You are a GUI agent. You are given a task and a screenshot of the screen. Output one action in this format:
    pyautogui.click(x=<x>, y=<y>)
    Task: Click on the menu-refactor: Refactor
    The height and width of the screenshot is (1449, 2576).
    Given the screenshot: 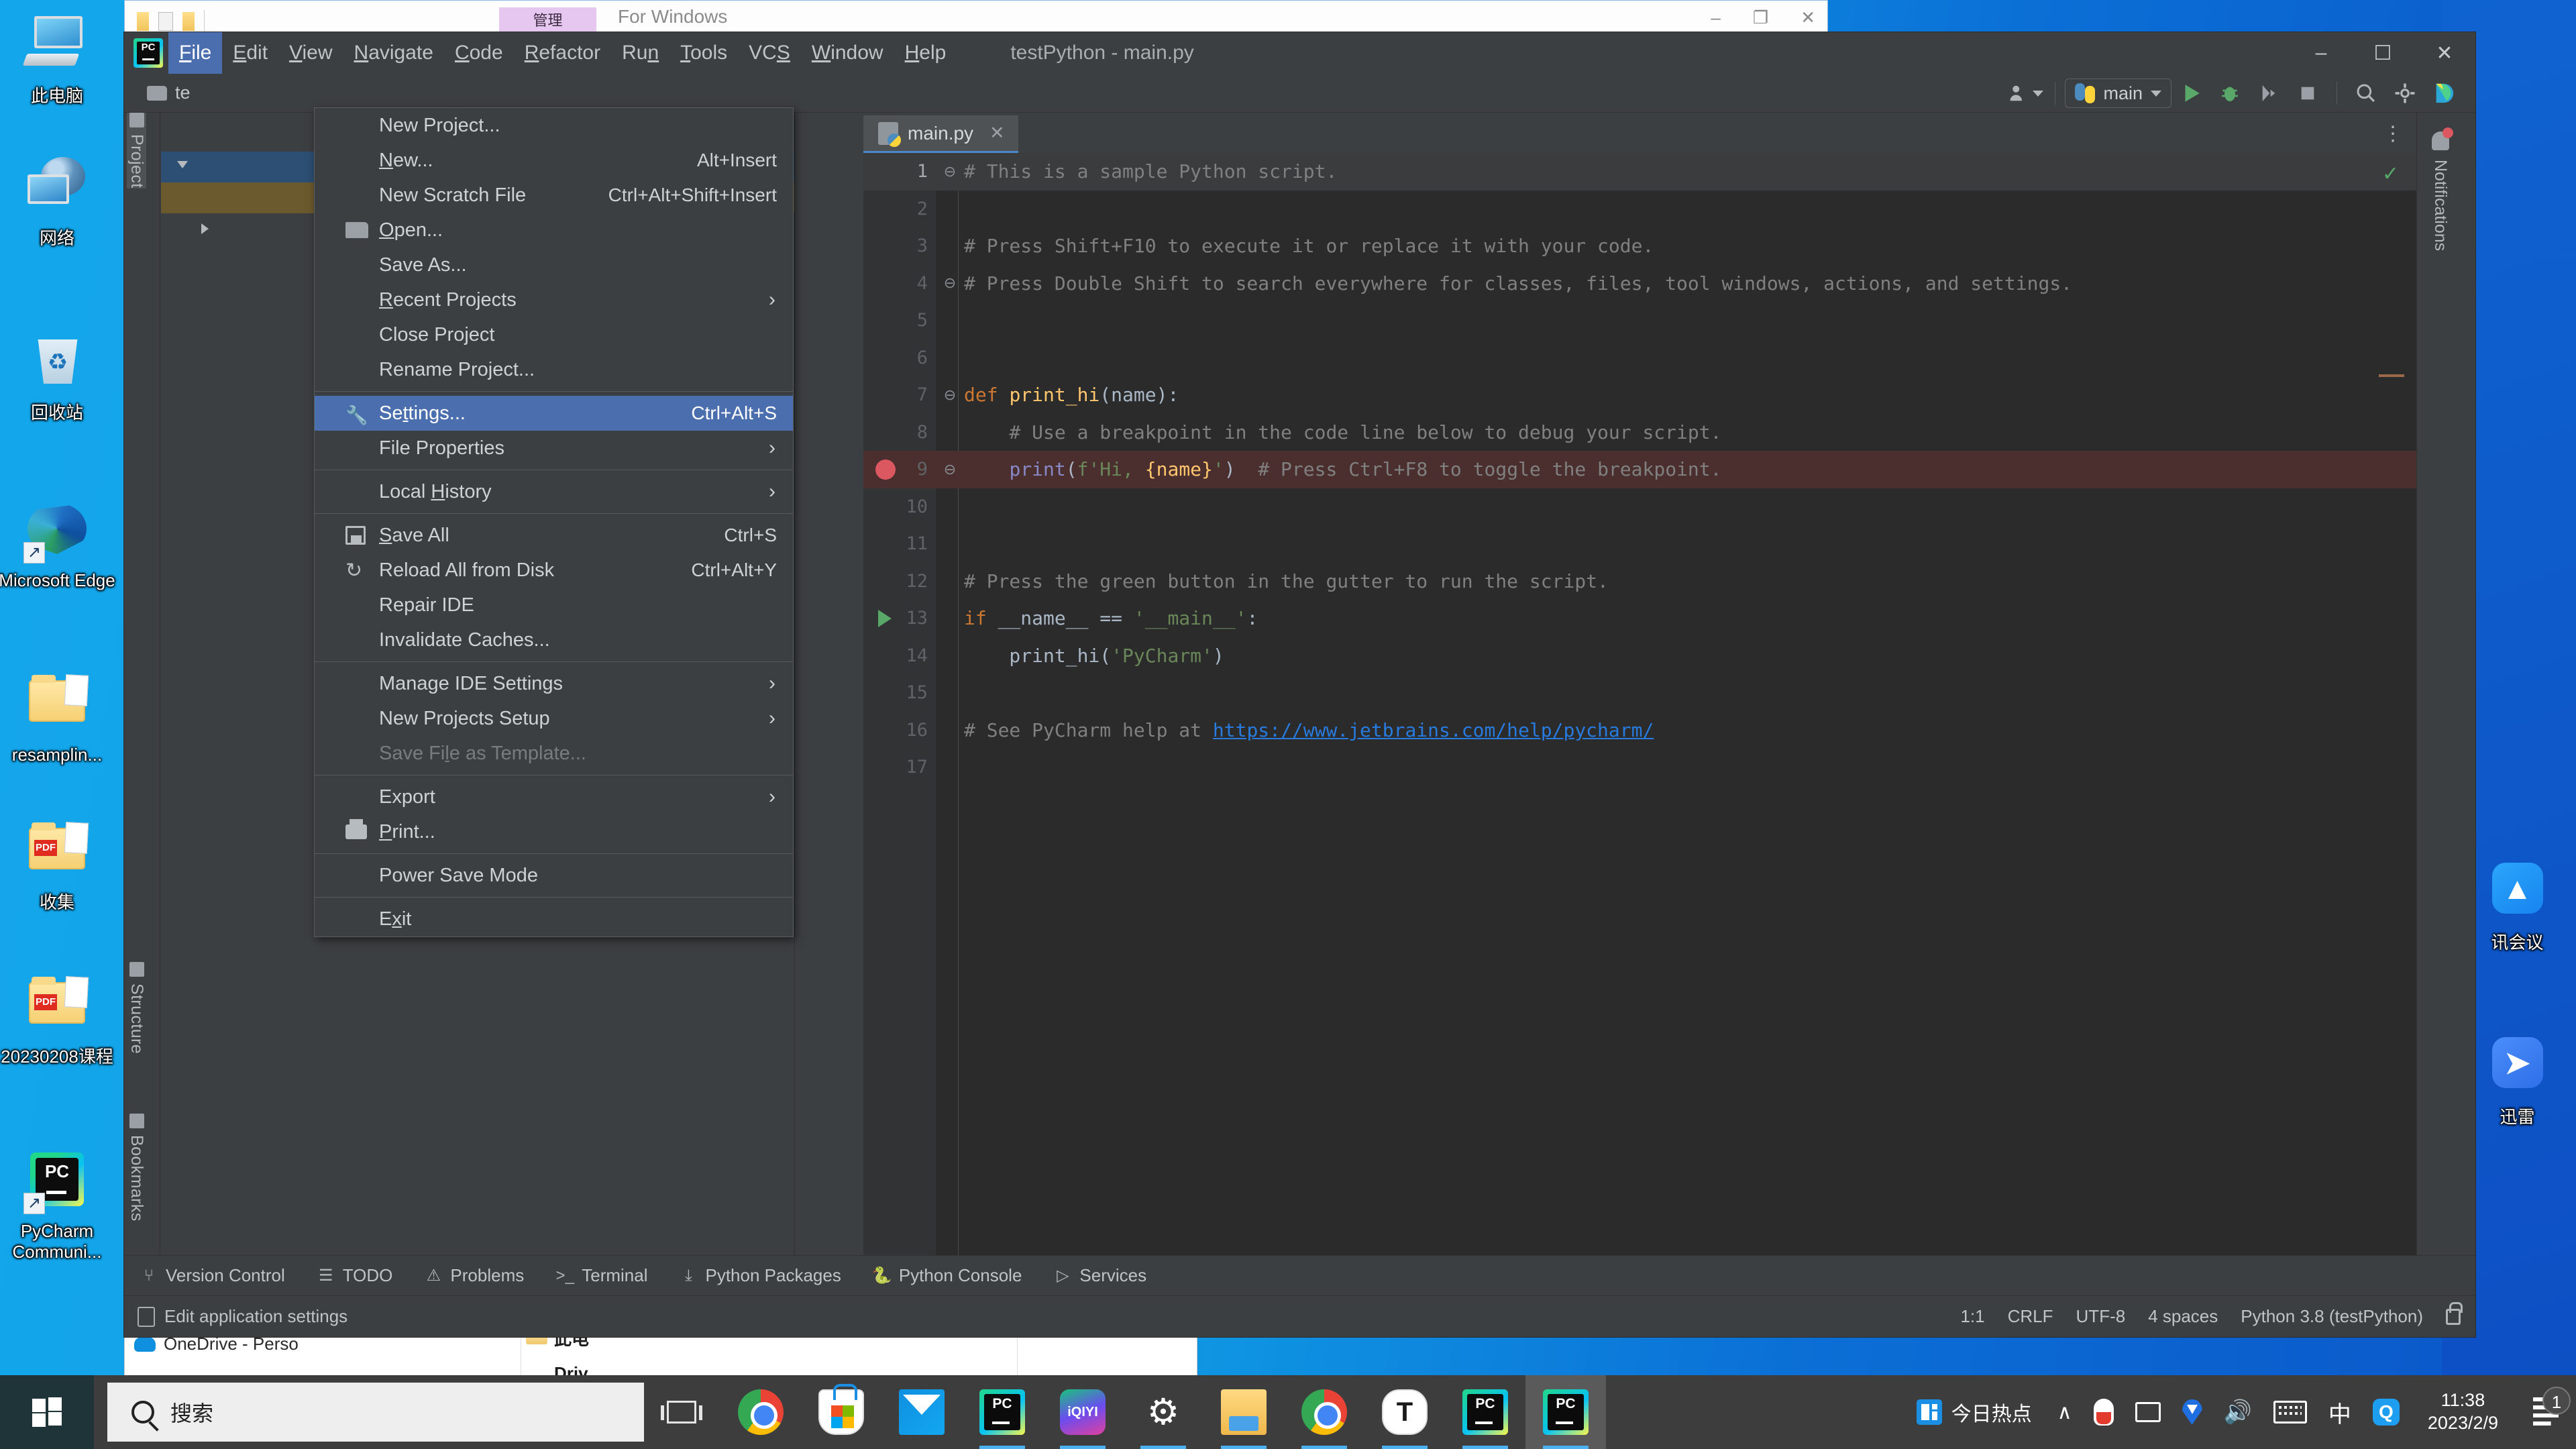 What is the action you would take?
    pyautogui.click(x=562, y=53)
    